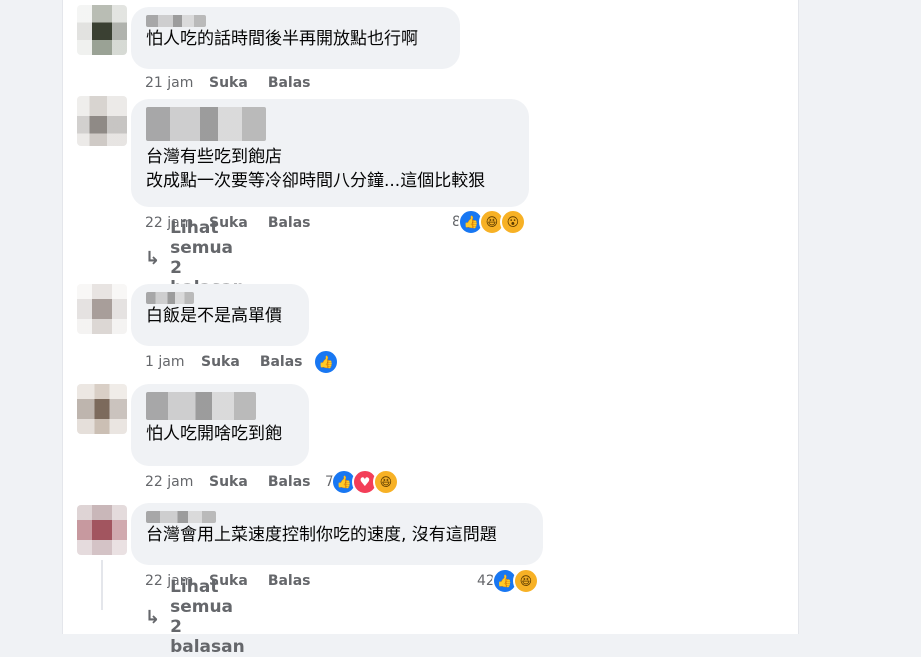  I want to click on reaction-summary: 👍, so click(326, 362).